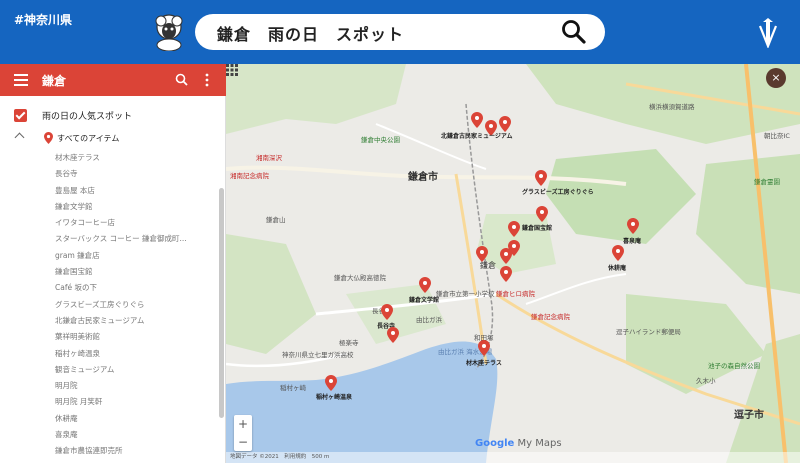 The width and height of the screenshot is (800, 463). Describe the element at coordinates (207, 80) in the screenshot. I see `more-options-icon` at that location.